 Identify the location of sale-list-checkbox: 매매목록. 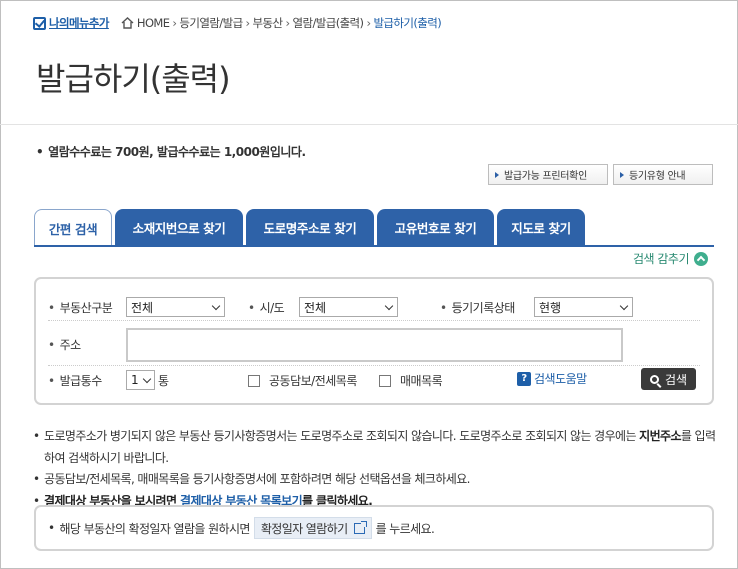
(411, 380).